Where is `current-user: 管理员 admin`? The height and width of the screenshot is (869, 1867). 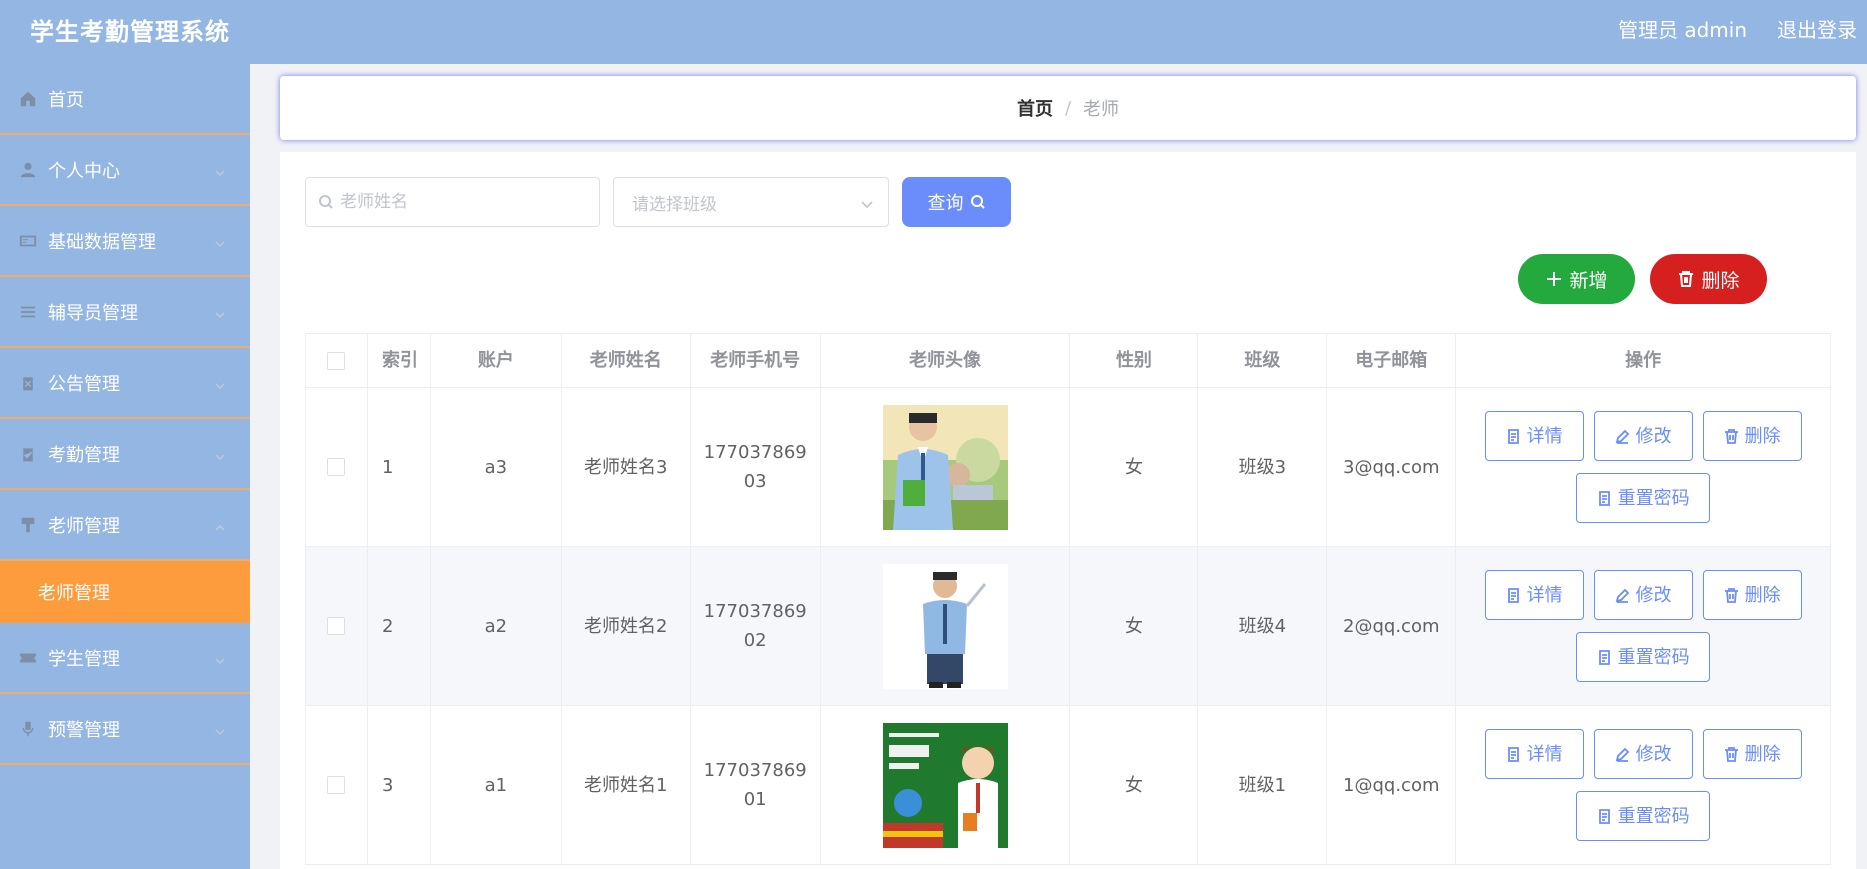 current-user: 管理员 admin is located at coordinates (1682, 28).